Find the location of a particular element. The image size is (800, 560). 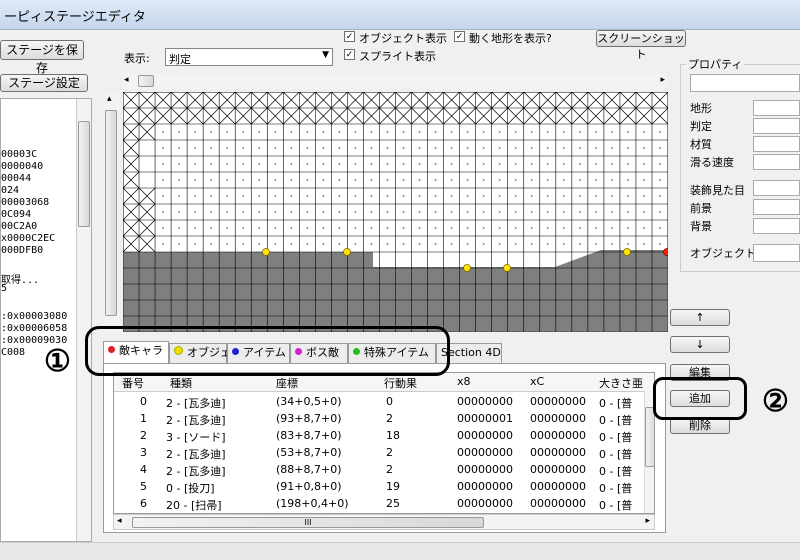

stage-settings-button: ステージ設定 is located at coordinates (44, 83).